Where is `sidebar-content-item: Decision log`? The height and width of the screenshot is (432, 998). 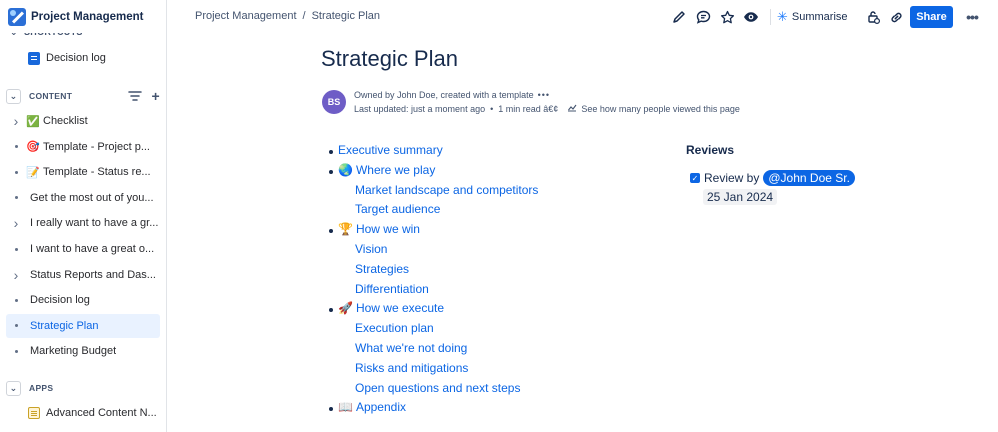
sidebar-content-item: Decision log is located at coordinates (83, 300).